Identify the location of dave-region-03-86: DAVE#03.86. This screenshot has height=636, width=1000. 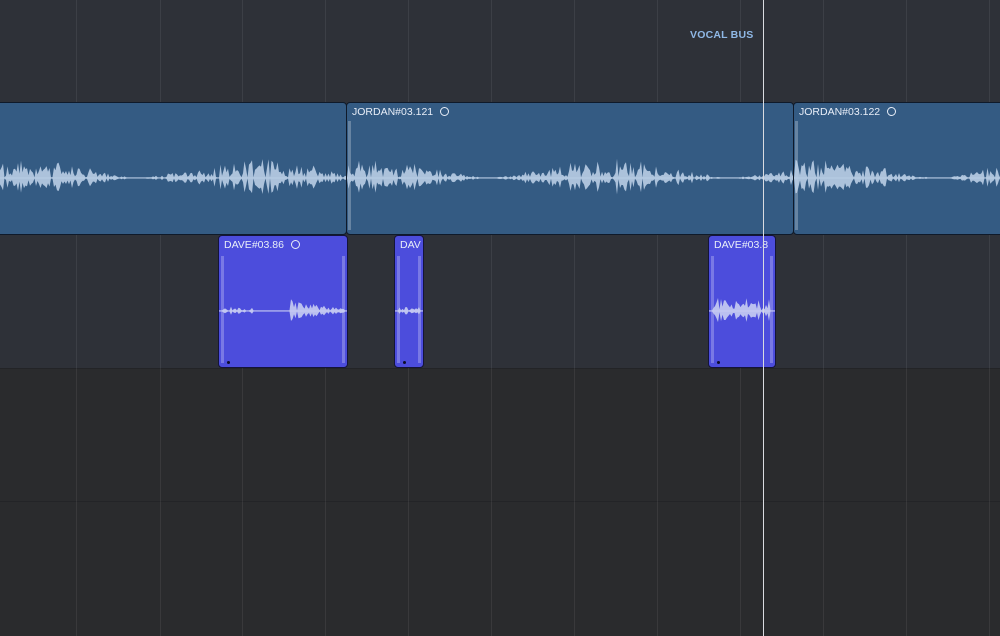
(283, 301).